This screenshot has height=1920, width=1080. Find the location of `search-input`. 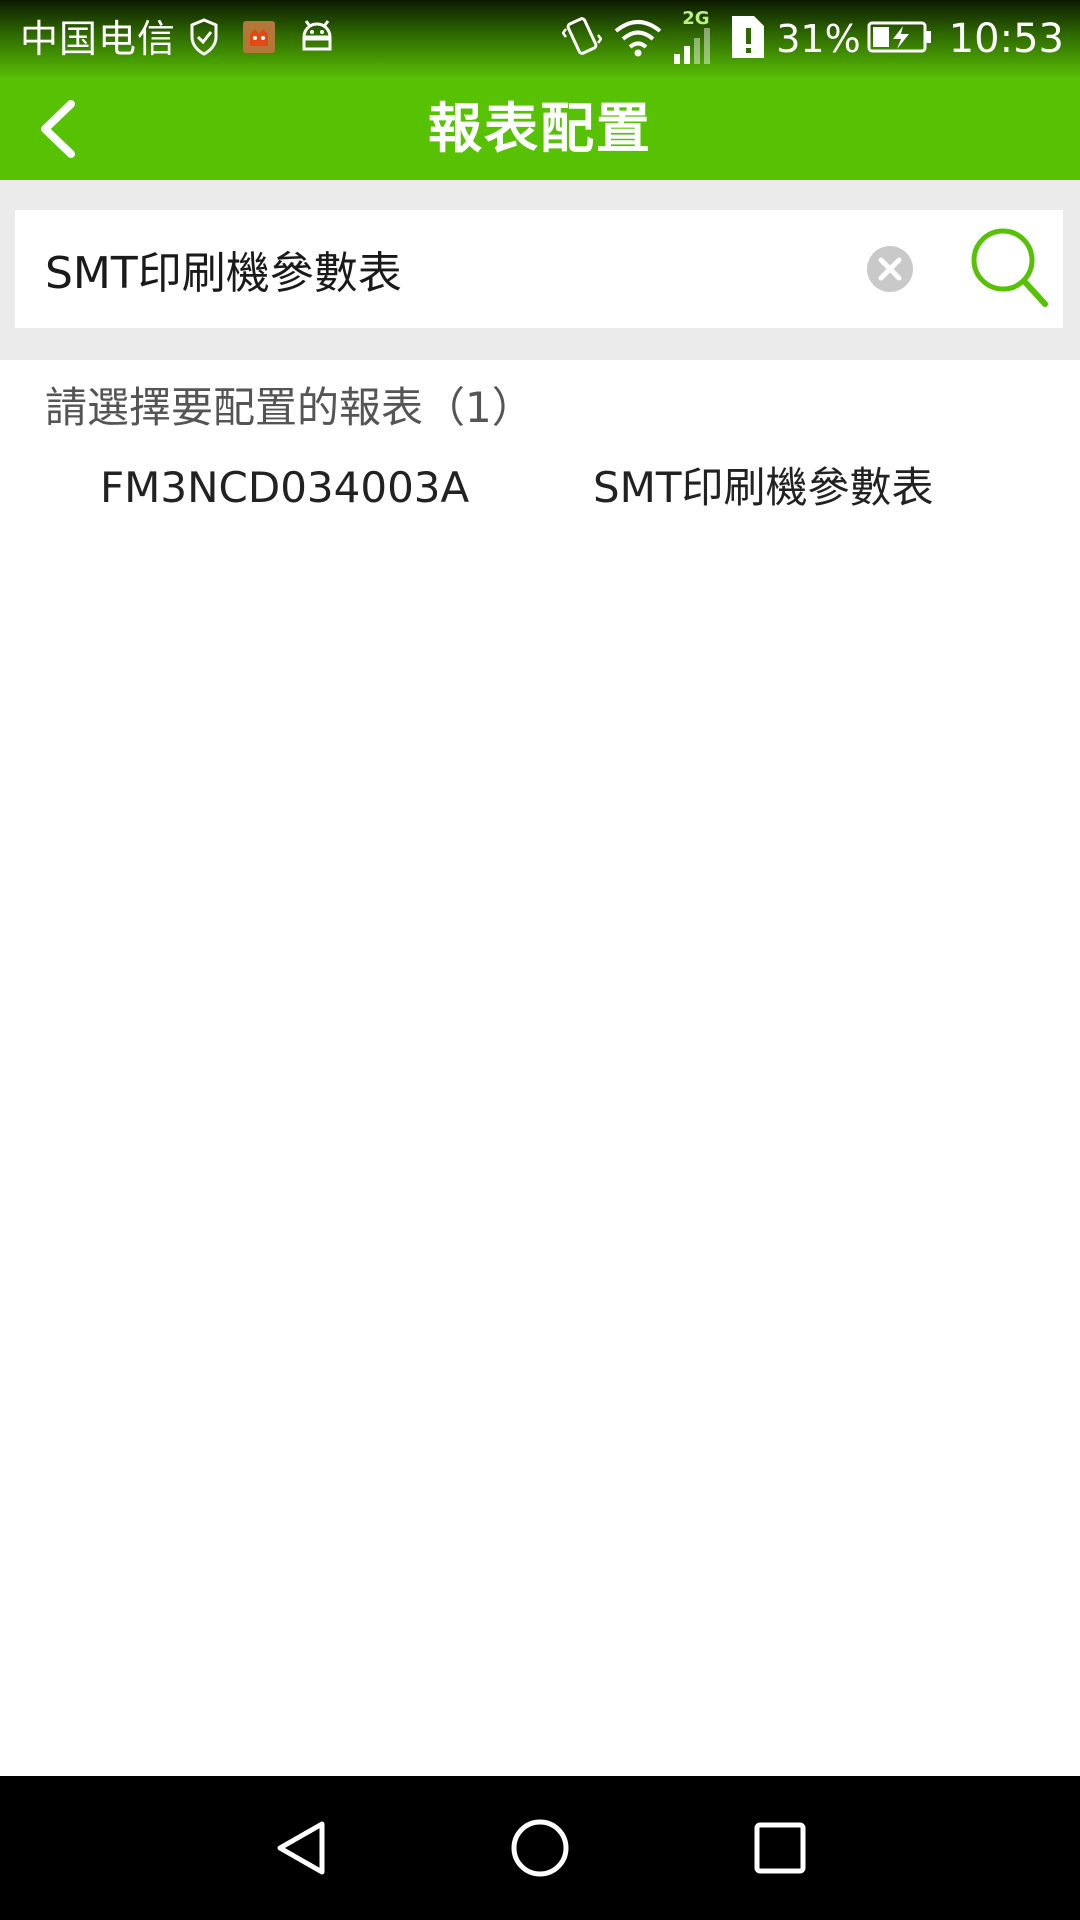

search-input is located at coordinates (425, 269).